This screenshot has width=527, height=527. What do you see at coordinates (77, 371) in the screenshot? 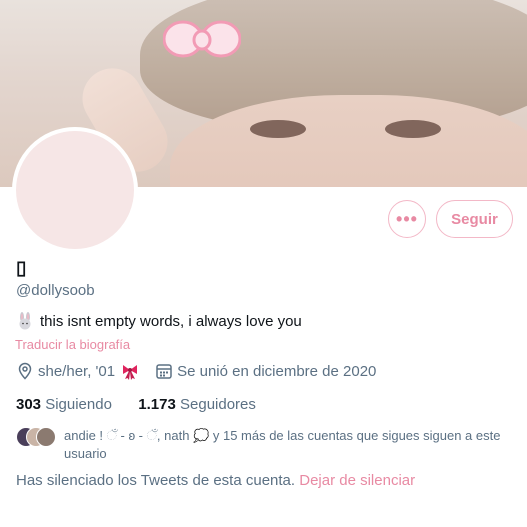
I see `pronouns-text: she/her, '01` at bounding box center [77, 371].